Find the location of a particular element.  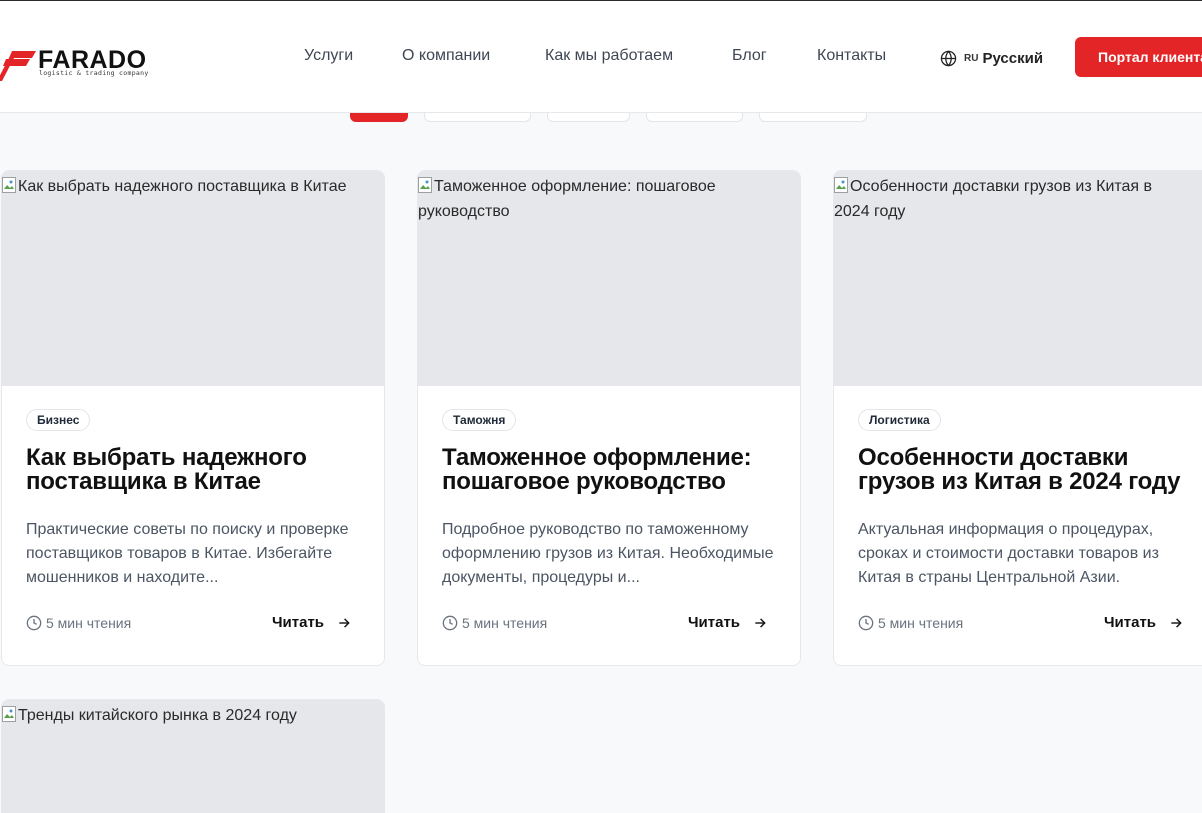

farado-logo-mark-icon is located at coordinates (18, 66).